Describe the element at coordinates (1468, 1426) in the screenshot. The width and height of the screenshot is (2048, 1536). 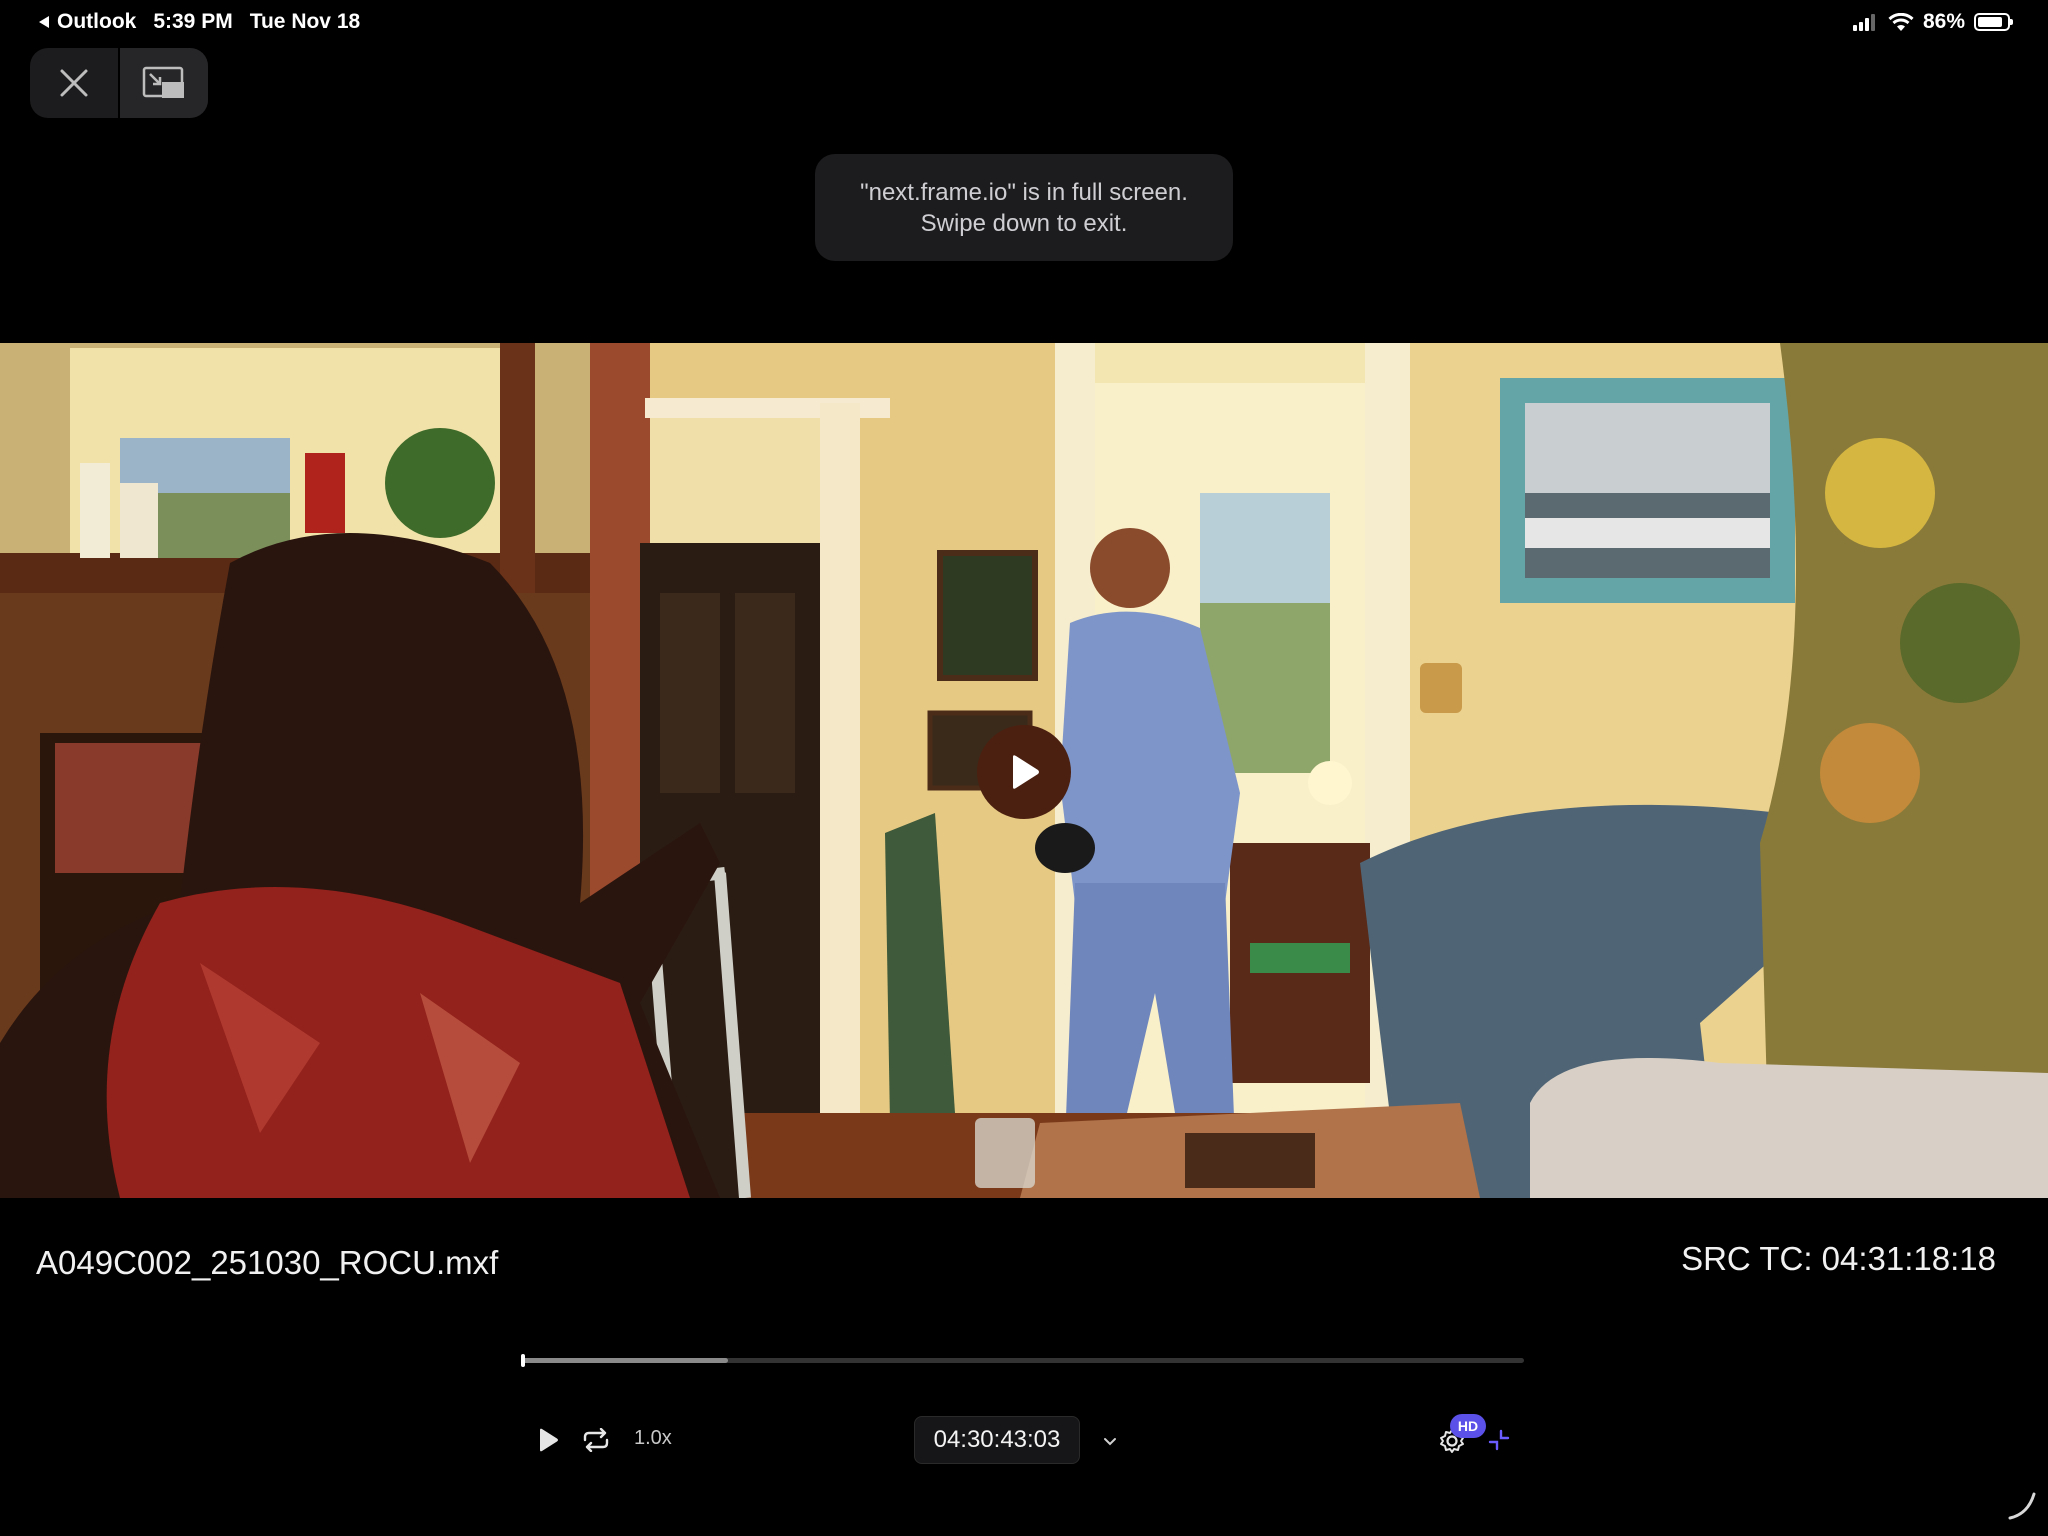
I see `hd-quality-badge: HD` at that location.